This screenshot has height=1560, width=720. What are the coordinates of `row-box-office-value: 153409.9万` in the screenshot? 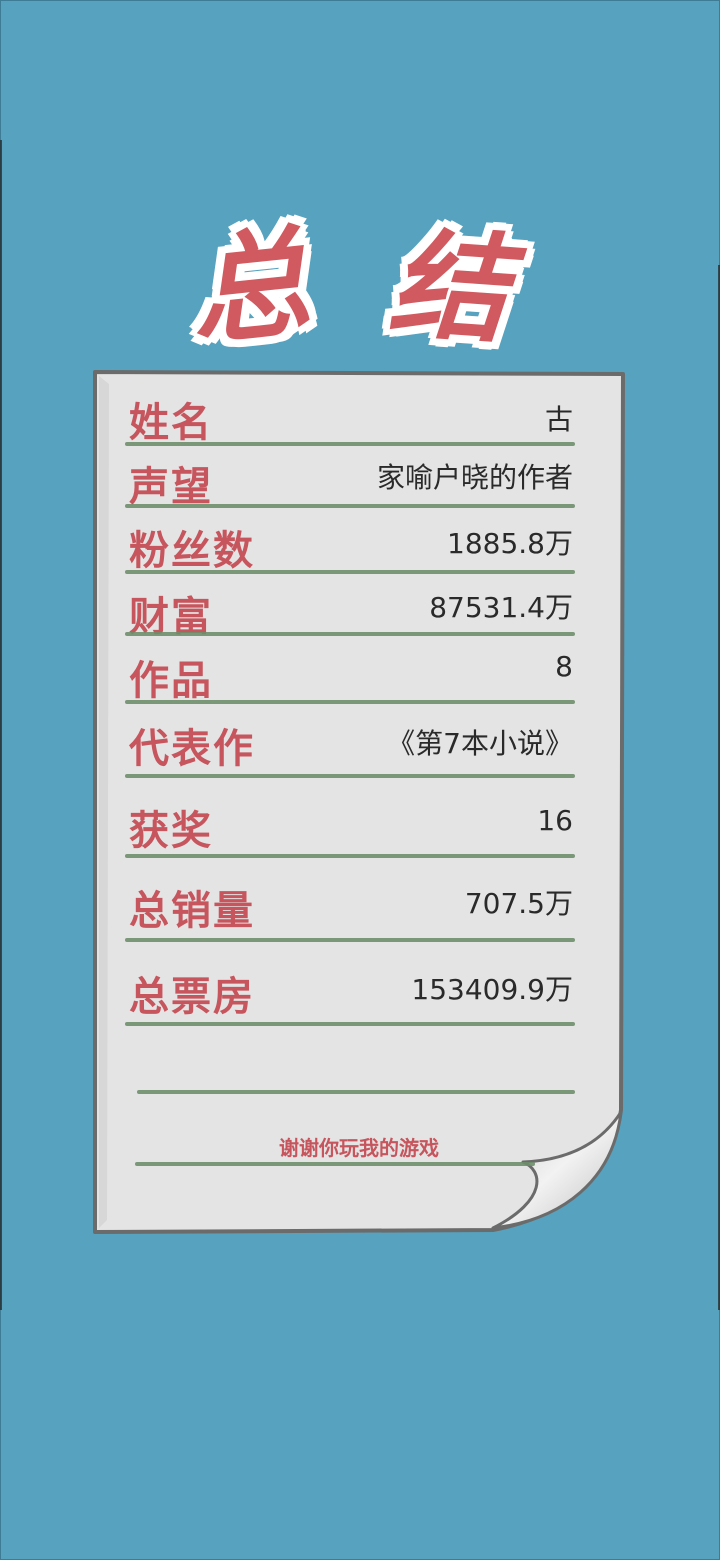 It's located at (492, 989).